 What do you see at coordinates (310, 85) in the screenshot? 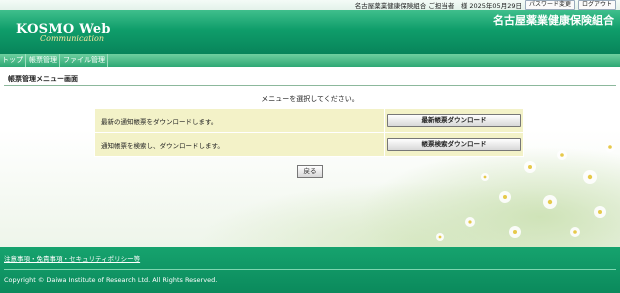
I see `title-divider` at bounding box center [310, 85].